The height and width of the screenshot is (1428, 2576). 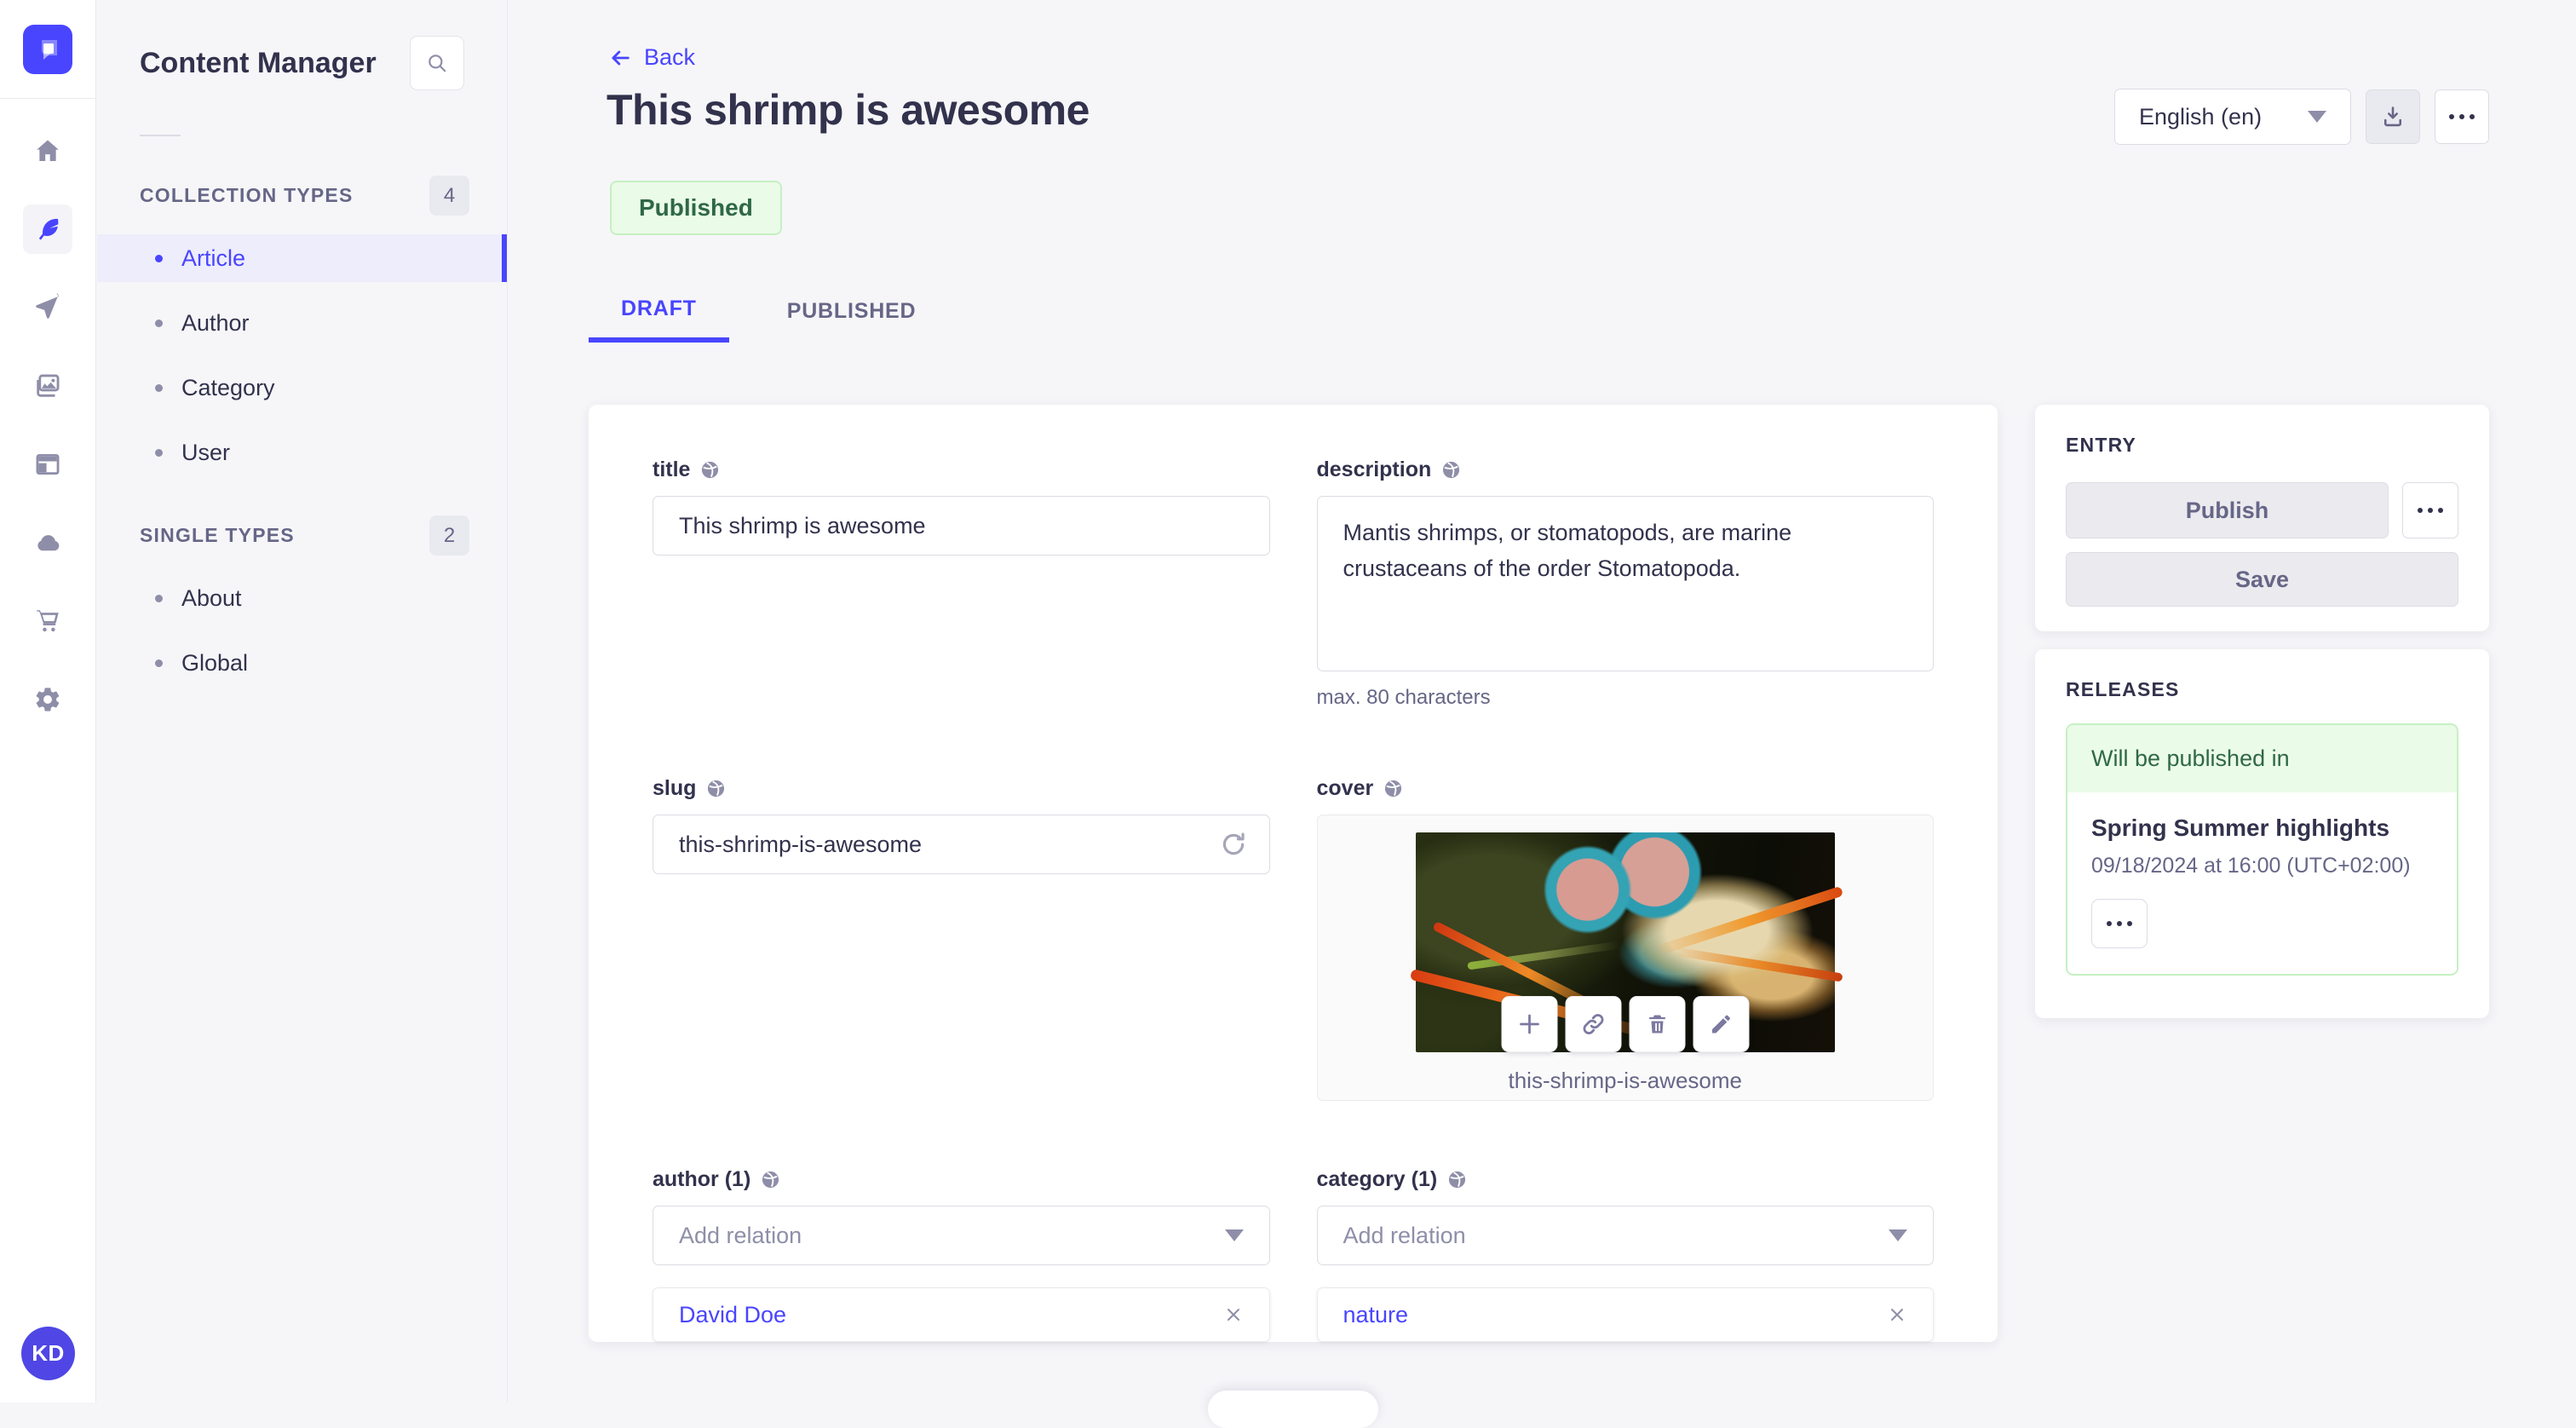 I want to click on logo-container, so click(x=48, y=49).